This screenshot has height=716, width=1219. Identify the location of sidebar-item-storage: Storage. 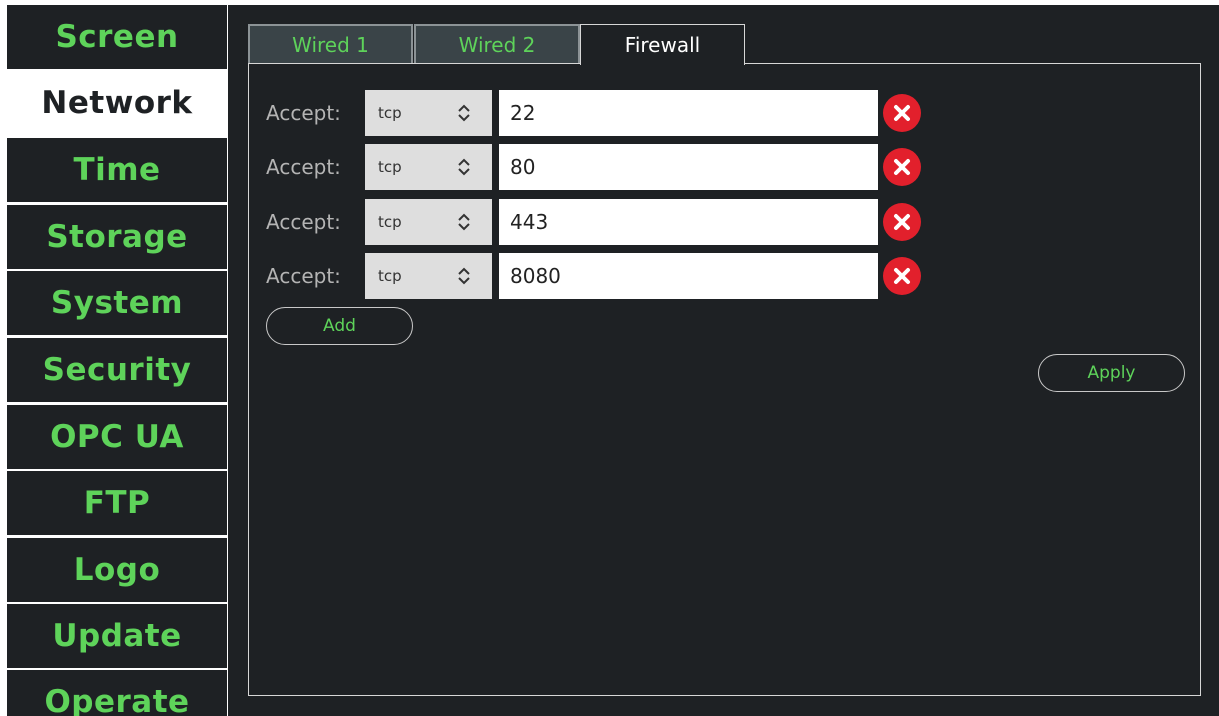
(117, 237).